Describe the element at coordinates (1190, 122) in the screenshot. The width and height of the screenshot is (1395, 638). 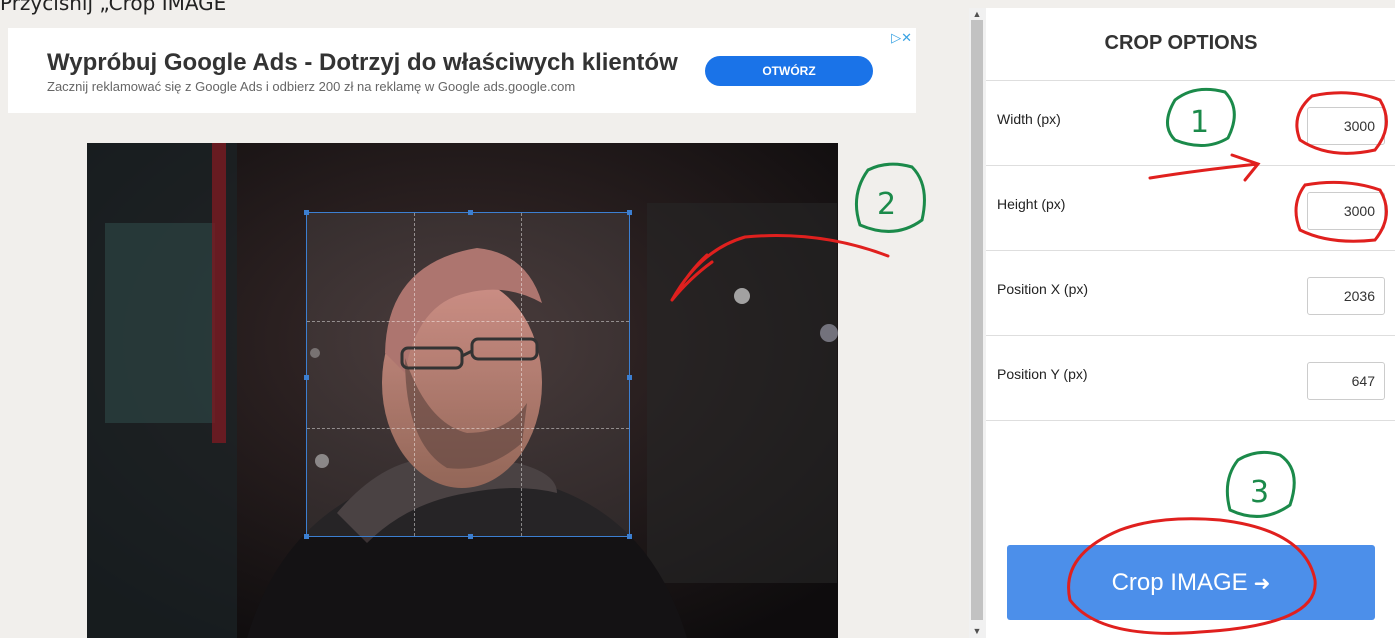
I see `width-row: Width (px) 3000` at that location.